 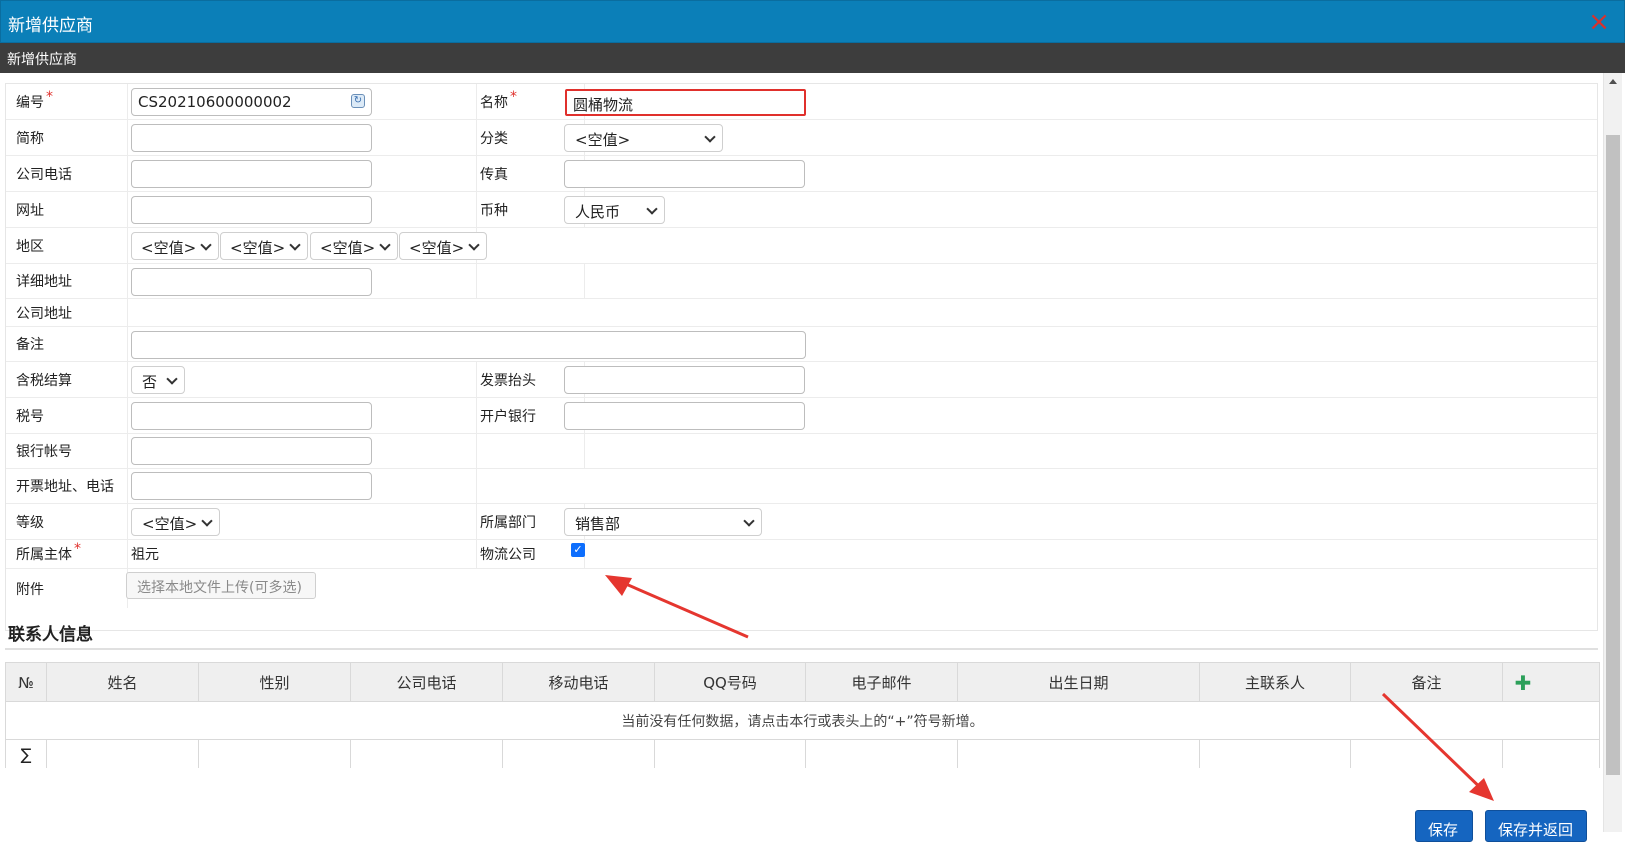 I want to click on invoice-title-input, so click(x=684, y=380).